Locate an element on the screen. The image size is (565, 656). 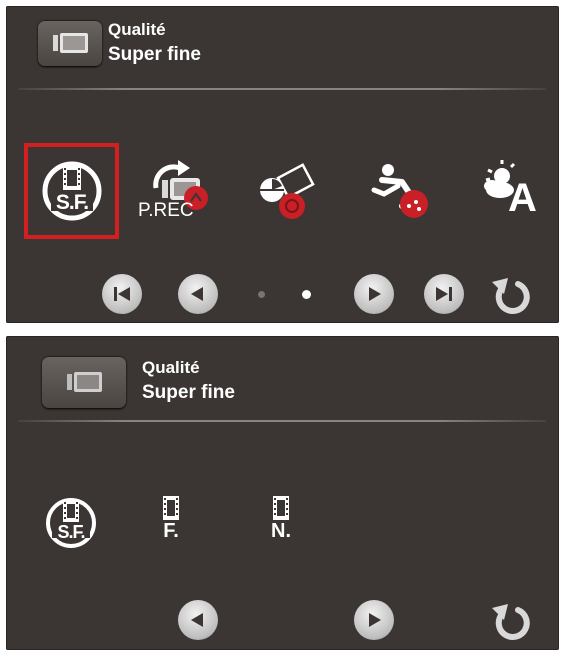
last-page-button is located at coordinates (444, 294).